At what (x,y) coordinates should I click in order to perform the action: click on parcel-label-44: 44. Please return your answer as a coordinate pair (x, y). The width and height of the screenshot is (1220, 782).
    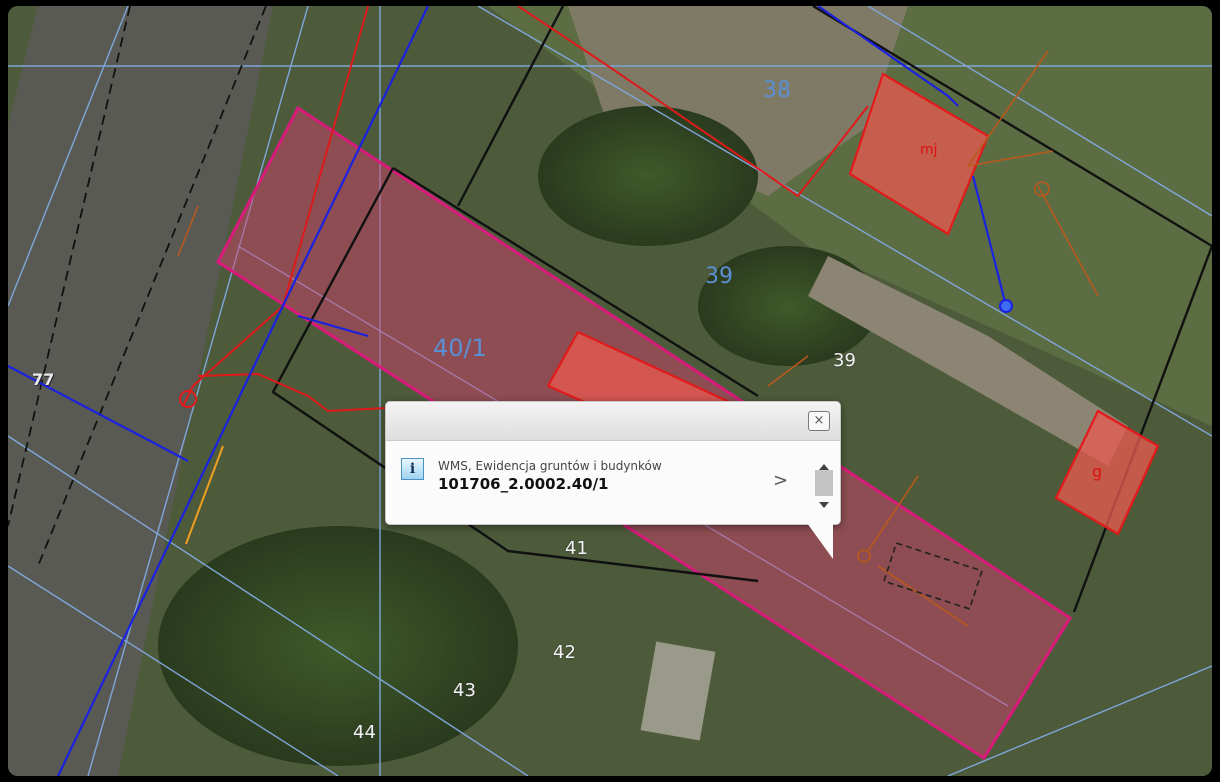
    Looking at the image, I should click on (364, 732).